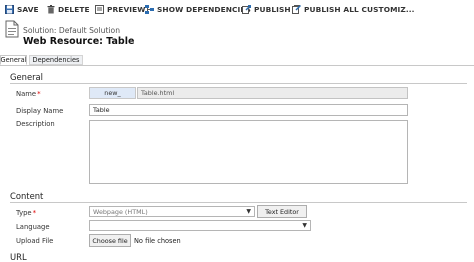 This screenshot has height=262, width=474. I want to click on section-content-title: Content, so click(27, 196).